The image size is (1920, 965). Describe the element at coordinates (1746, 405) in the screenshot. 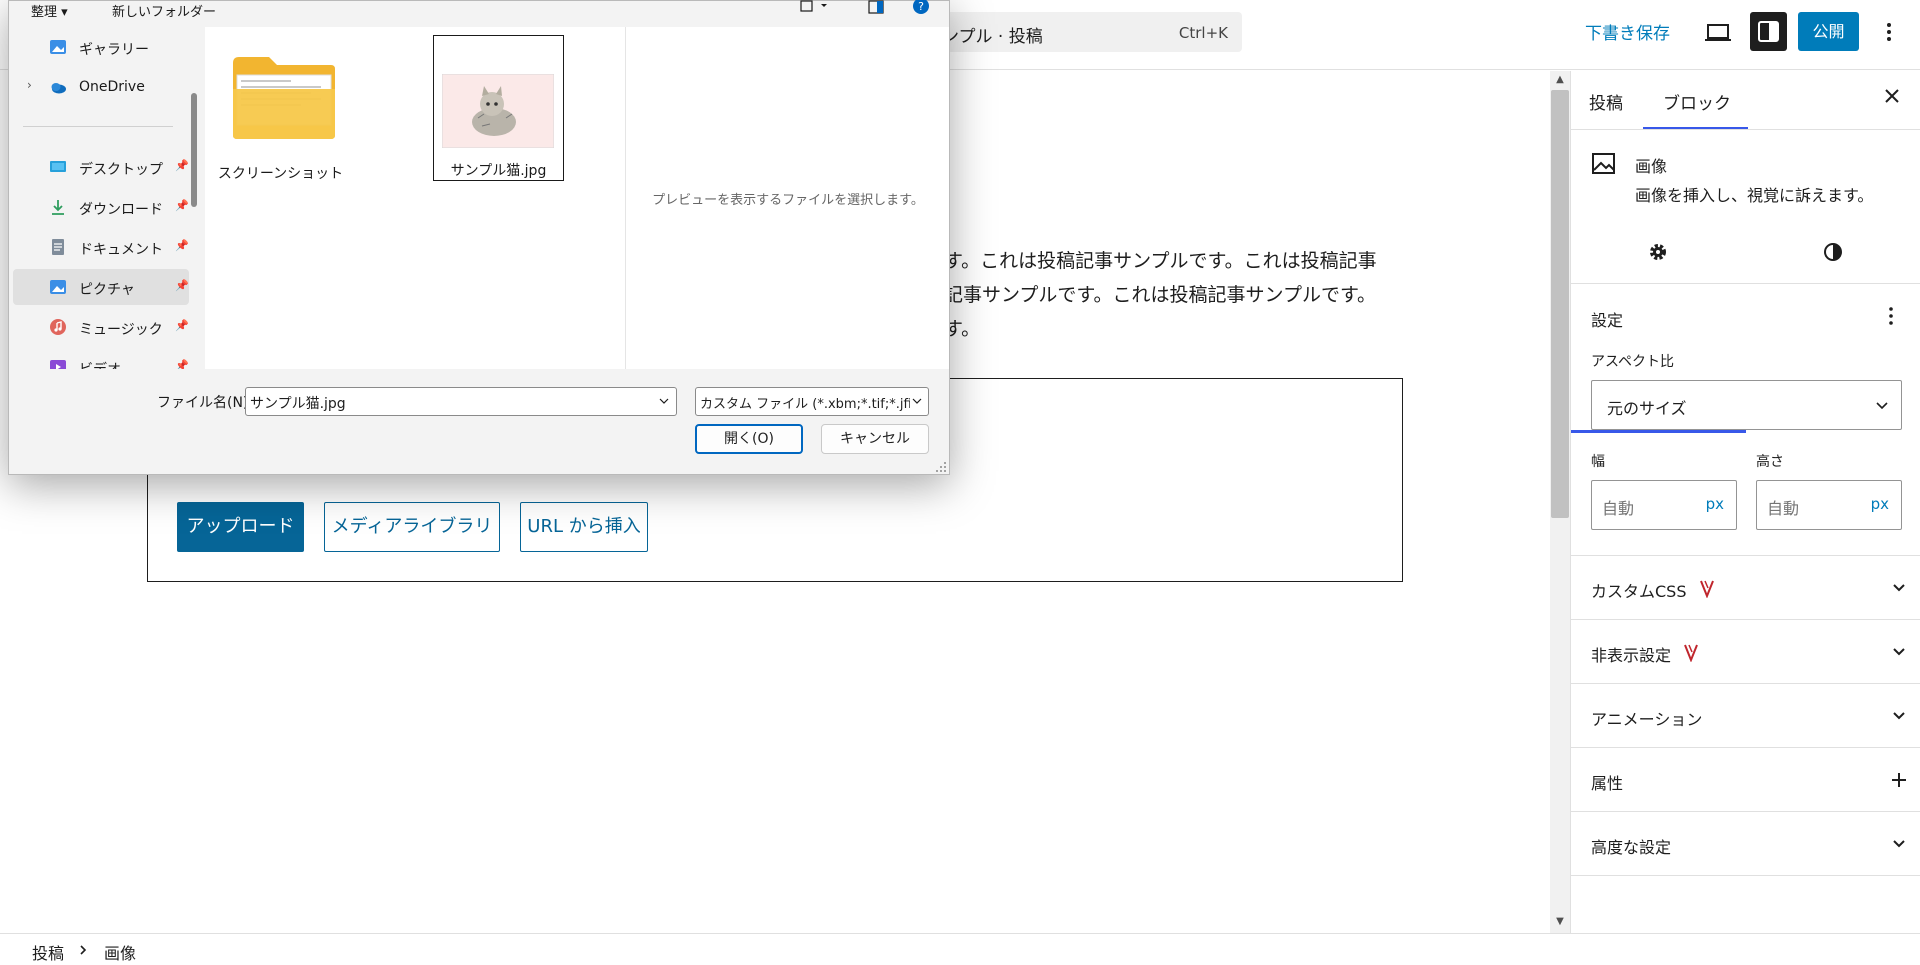

I see `aspect-ratio-select: 元のサイズ` at that location.